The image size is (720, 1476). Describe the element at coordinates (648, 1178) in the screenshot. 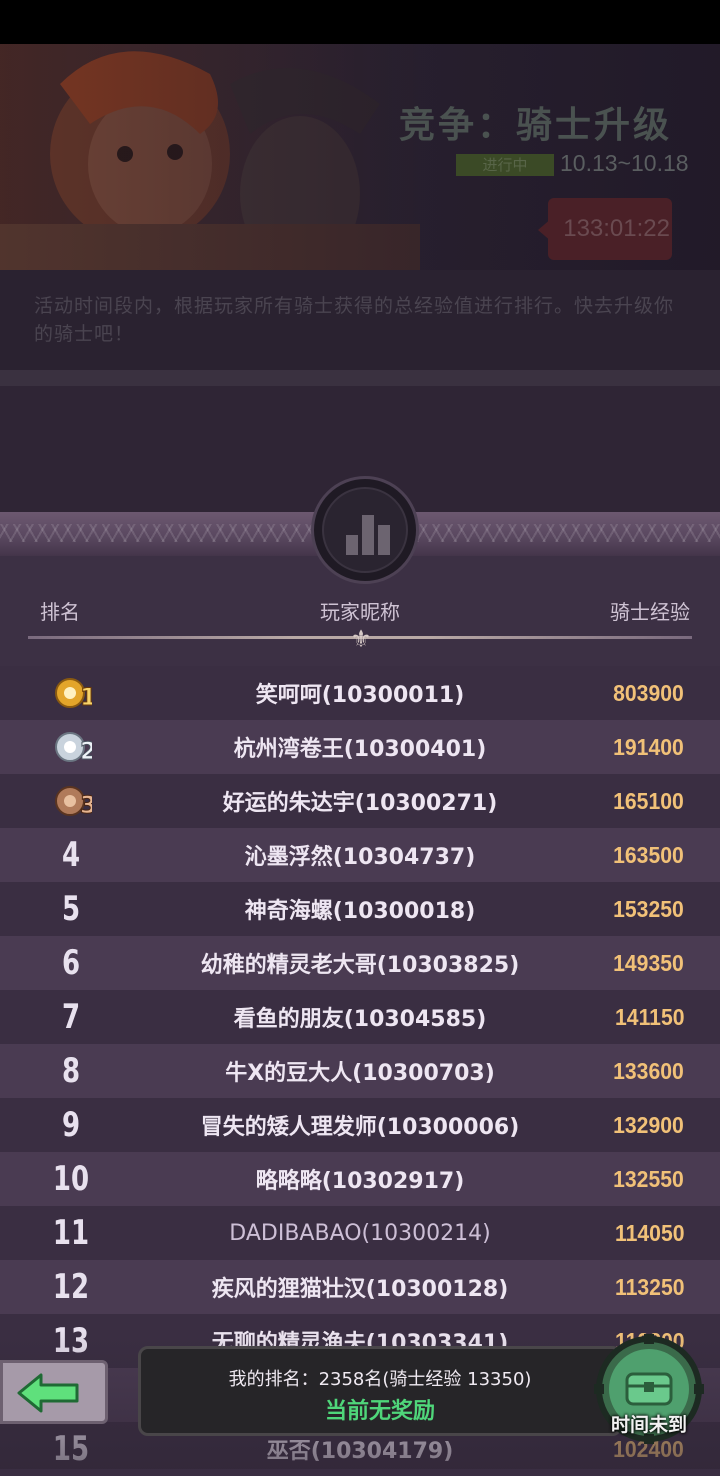

I see `player-exp: 132550` at that location.